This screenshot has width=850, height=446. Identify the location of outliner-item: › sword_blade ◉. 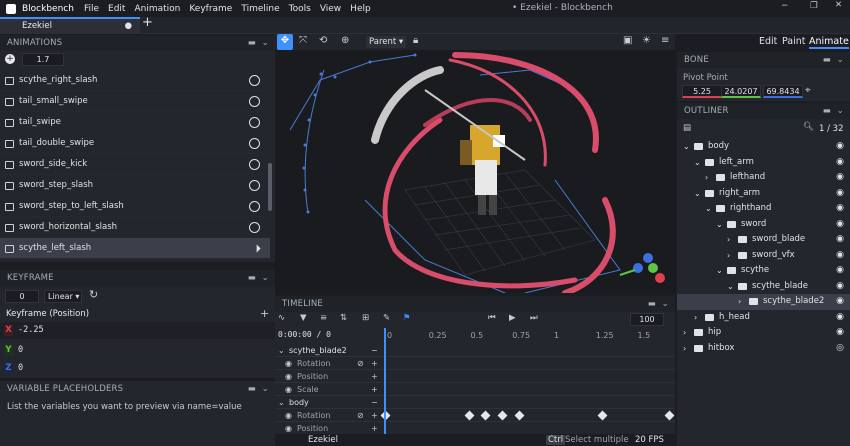
(763, 240).